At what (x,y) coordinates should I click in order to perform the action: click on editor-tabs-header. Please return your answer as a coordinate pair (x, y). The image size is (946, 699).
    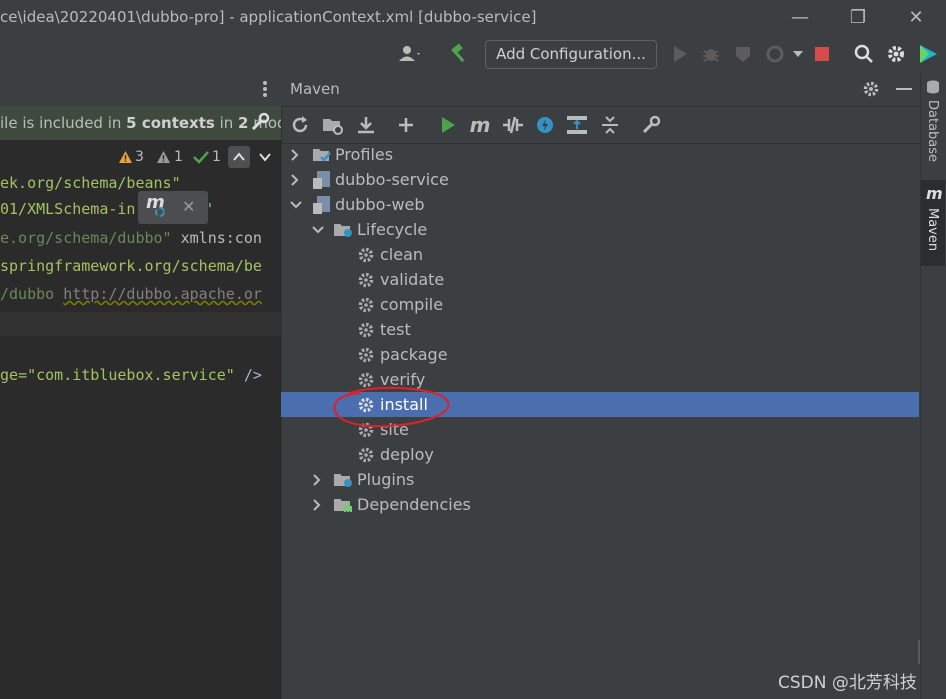
    Looking at the image, I should click on (140, 89).